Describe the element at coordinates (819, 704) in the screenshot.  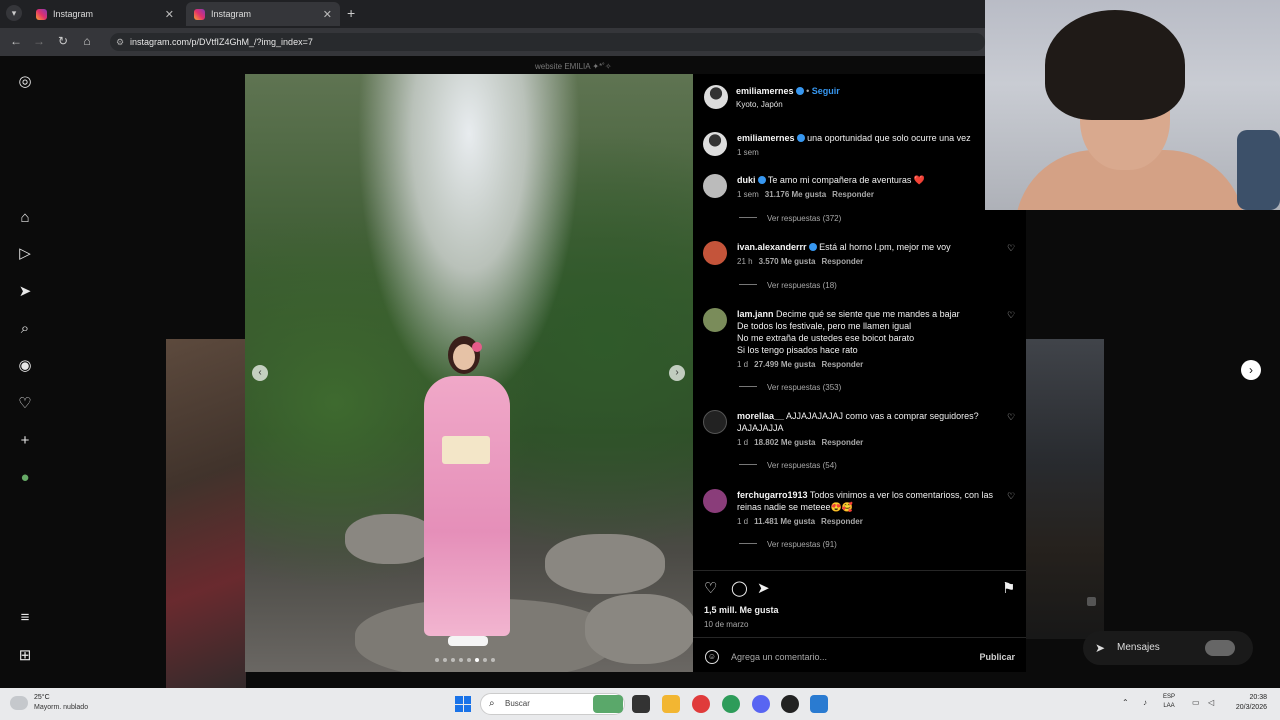
I see `vscode-icon` at that location.